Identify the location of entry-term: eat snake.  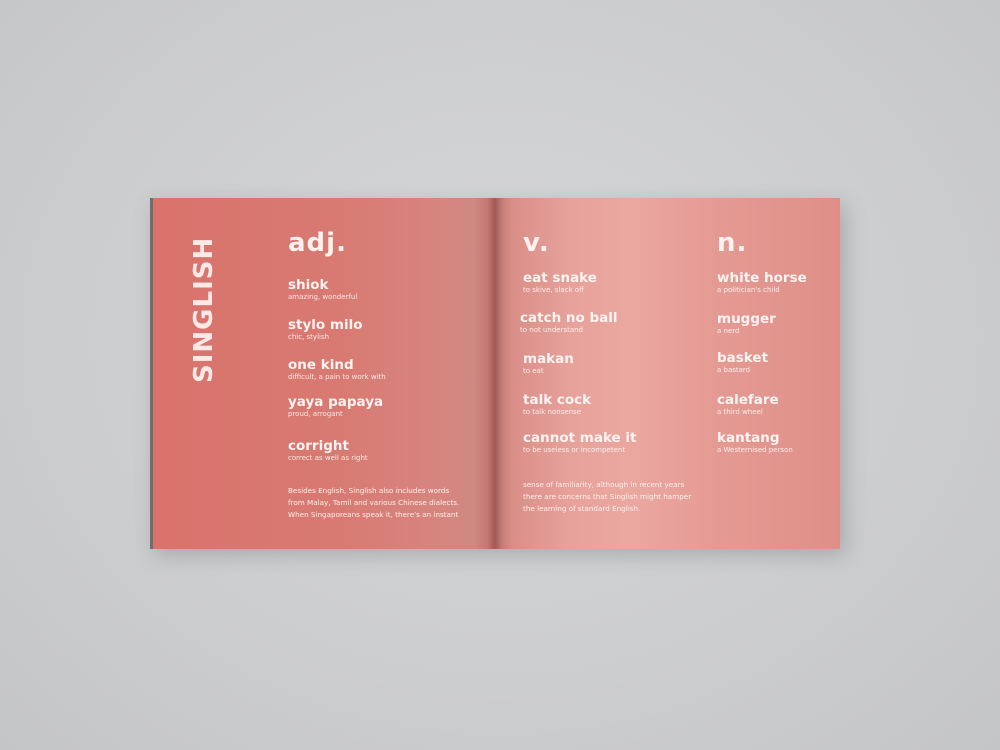
(560, 278).